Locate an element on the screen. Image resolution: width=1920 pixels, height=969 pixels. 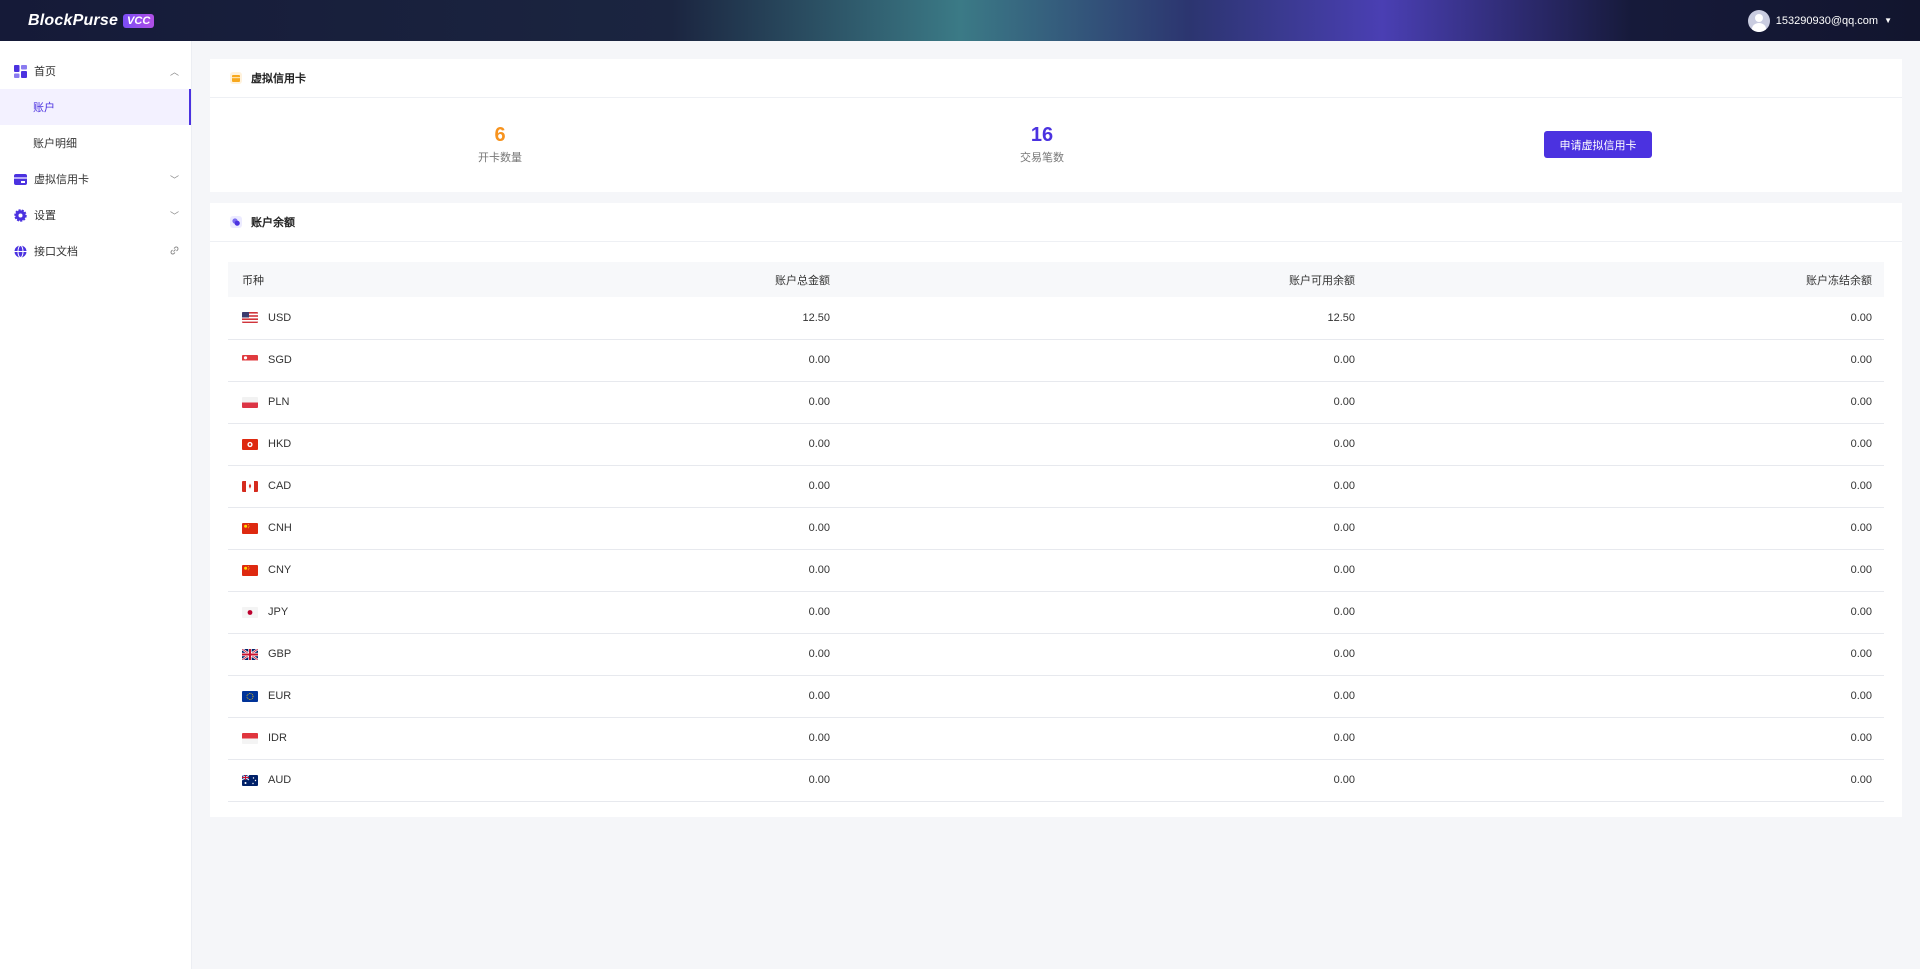
currency-code: PLN is located at coordinates (279, 402).